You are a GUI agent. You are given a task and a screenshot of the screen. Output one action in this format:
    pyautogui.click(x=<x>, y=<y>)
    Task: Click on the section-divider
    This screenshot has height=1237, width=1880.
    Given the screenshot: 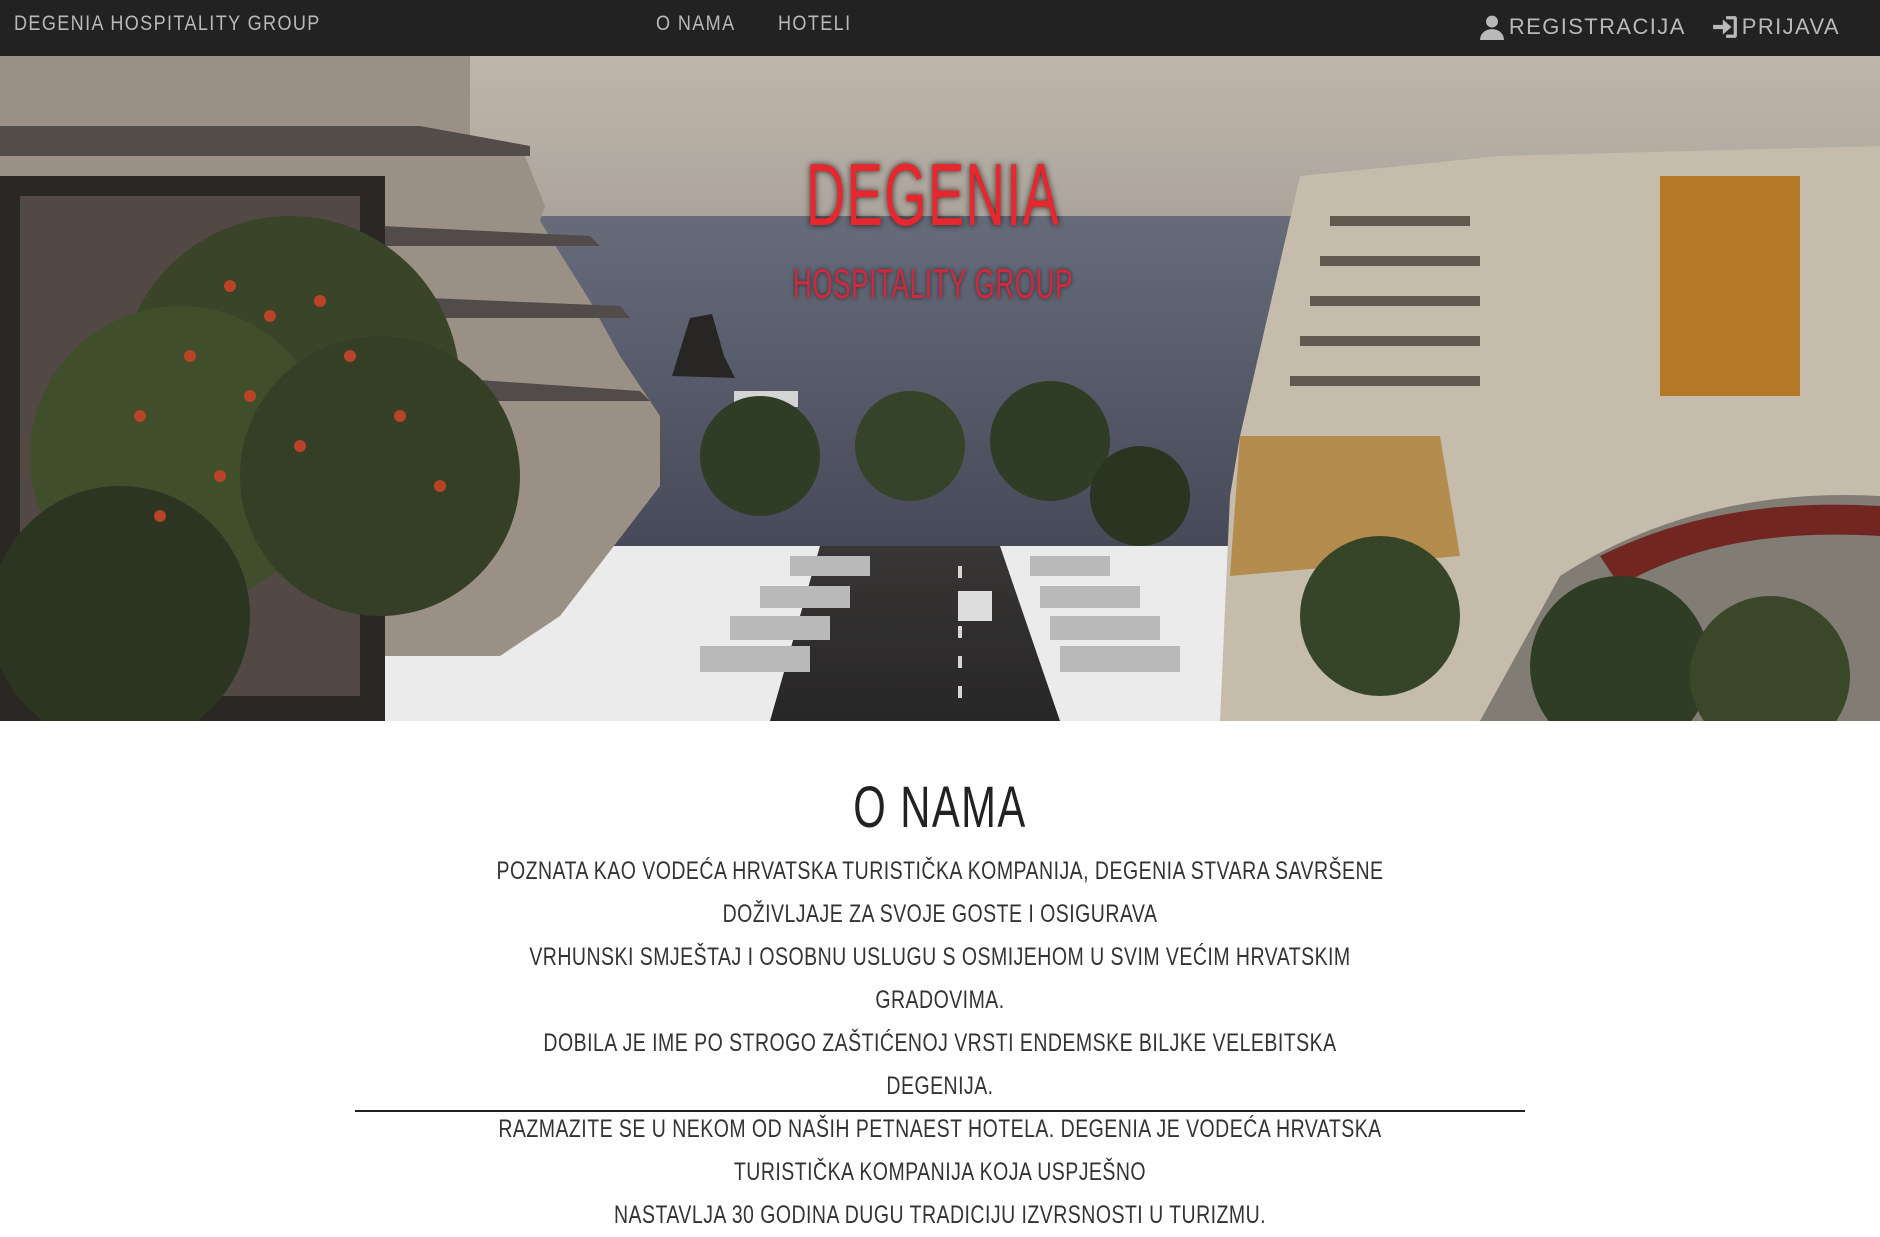 What is the action you would take?
    pyautogui.click(x=940, y=1111)
    